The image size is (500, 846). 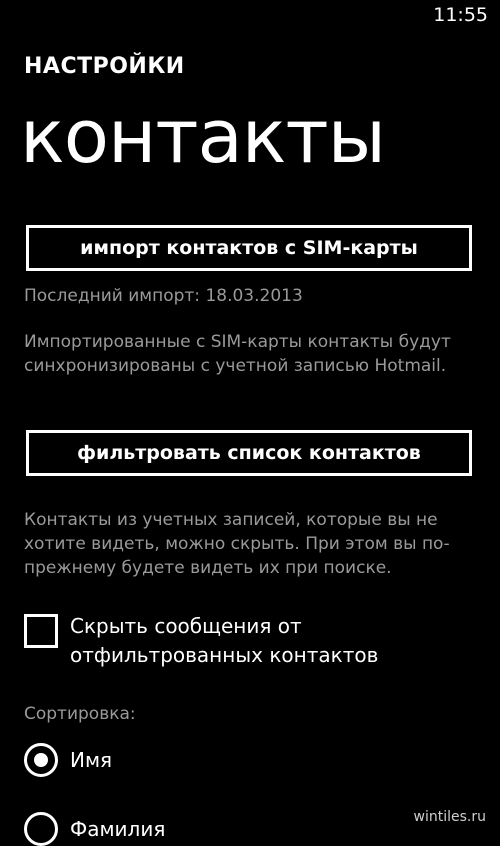 What do you see at coordinates (249, 248) in the screenshot?
I see `import-sim-contacts-button: импорт контактов с SIM-карты` at bounding box center [249, 248].